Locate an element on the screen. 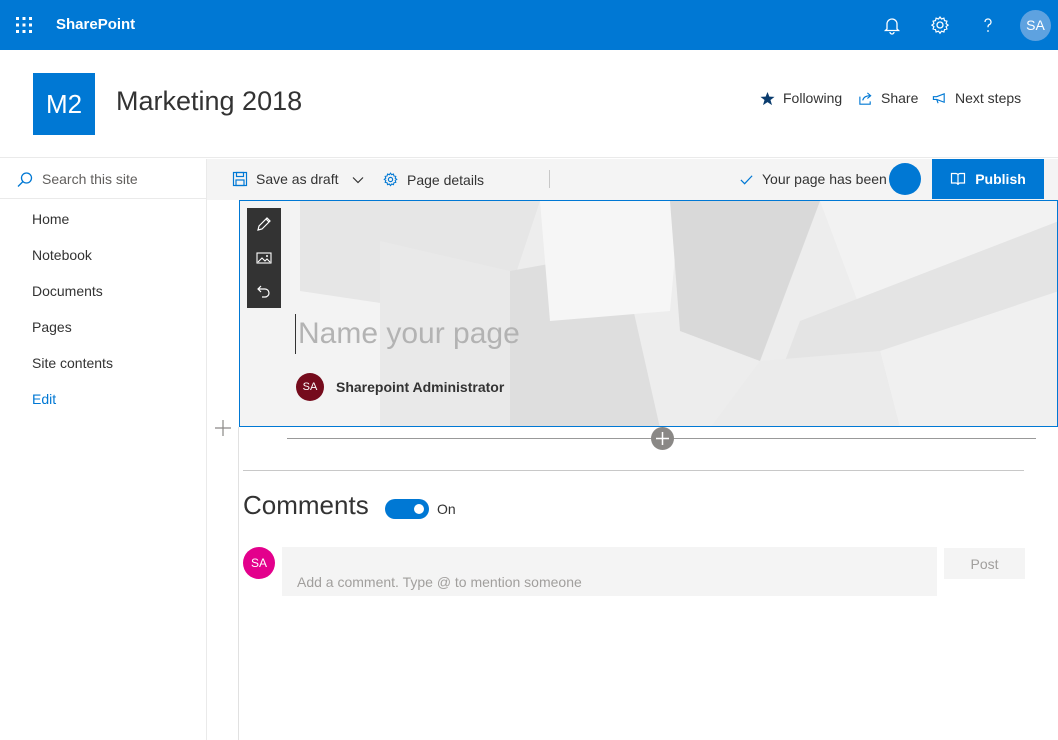  toggle-knob is located at coordinates (419, 509).